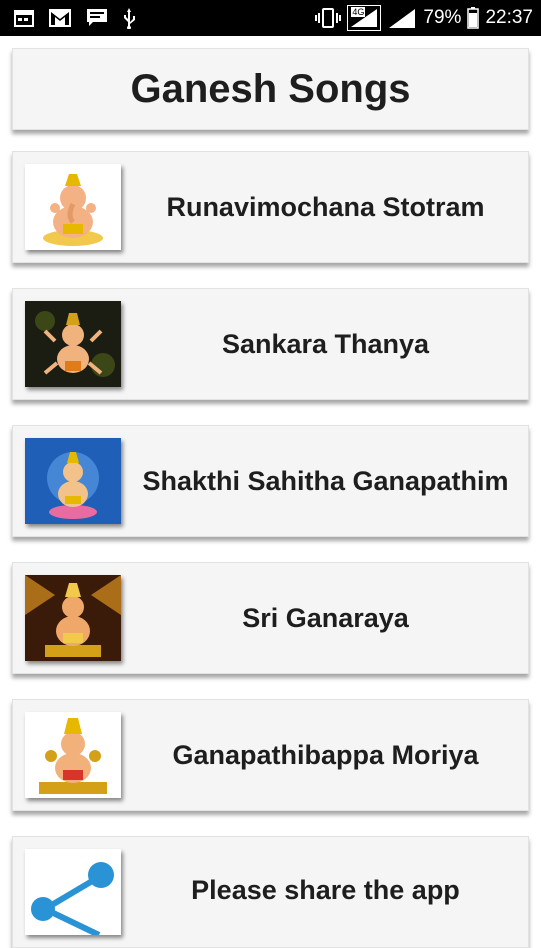 This screenshot has height=948, width=541. I want to click on vibrate-icon, so click(328, 18).